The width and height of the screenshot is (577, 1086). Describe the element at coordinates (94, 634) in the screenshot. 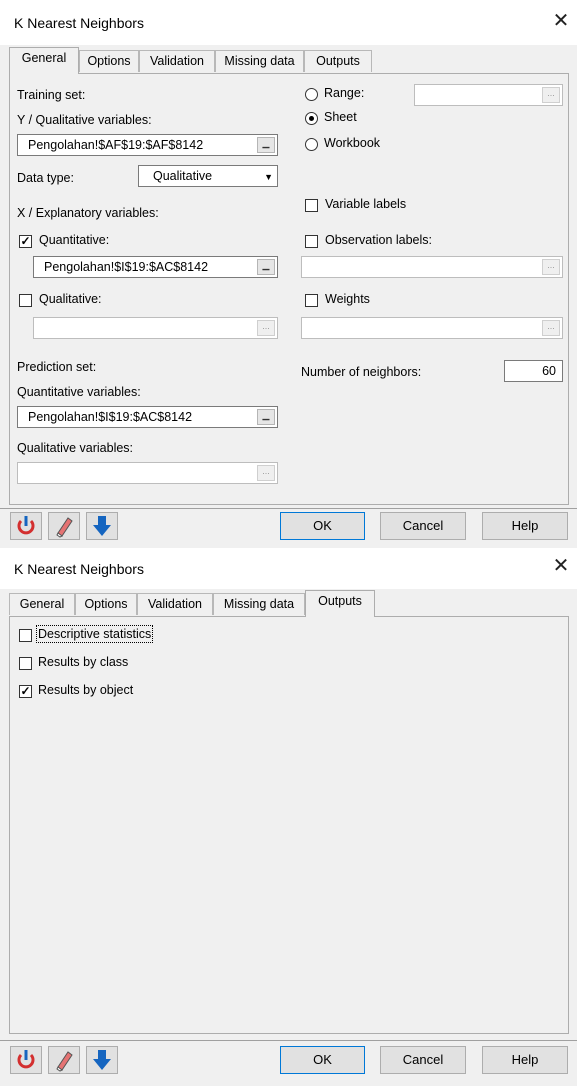

I see `descriptive-statistics-label: Descriptive statistics` at that location.